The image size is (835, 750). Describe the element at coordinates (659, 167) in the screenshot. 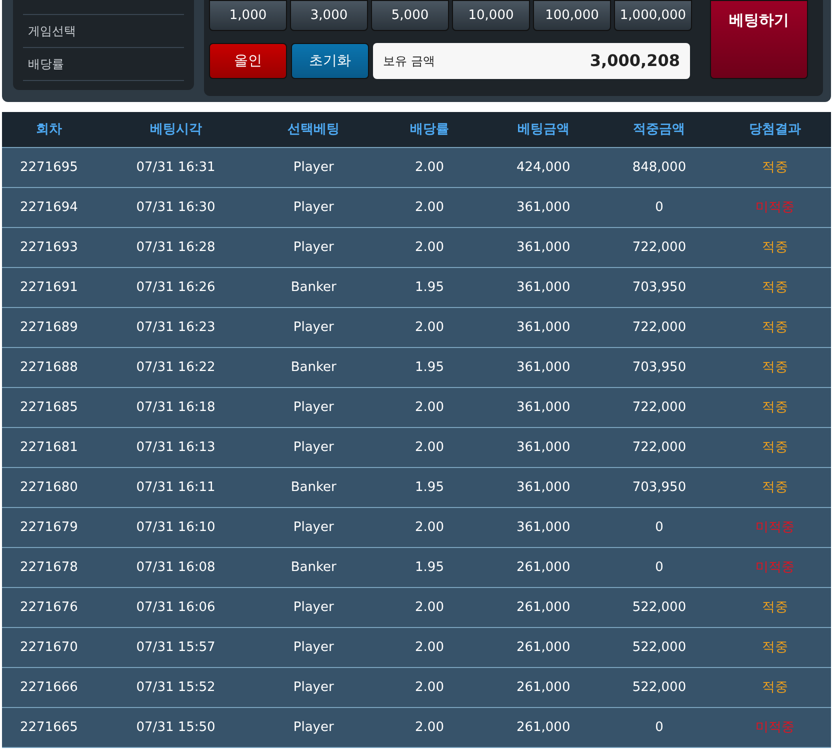

I see `table-cell-text: 848,000` at that location.